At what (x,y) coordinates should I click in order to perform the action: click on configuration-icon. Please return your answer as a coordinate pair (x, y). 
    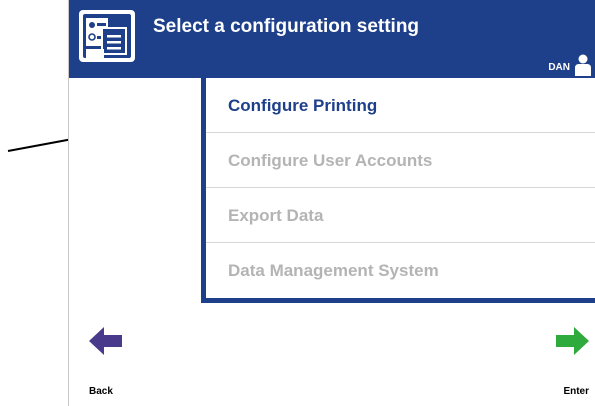
    Looking at the image, I should click on (107, 36).